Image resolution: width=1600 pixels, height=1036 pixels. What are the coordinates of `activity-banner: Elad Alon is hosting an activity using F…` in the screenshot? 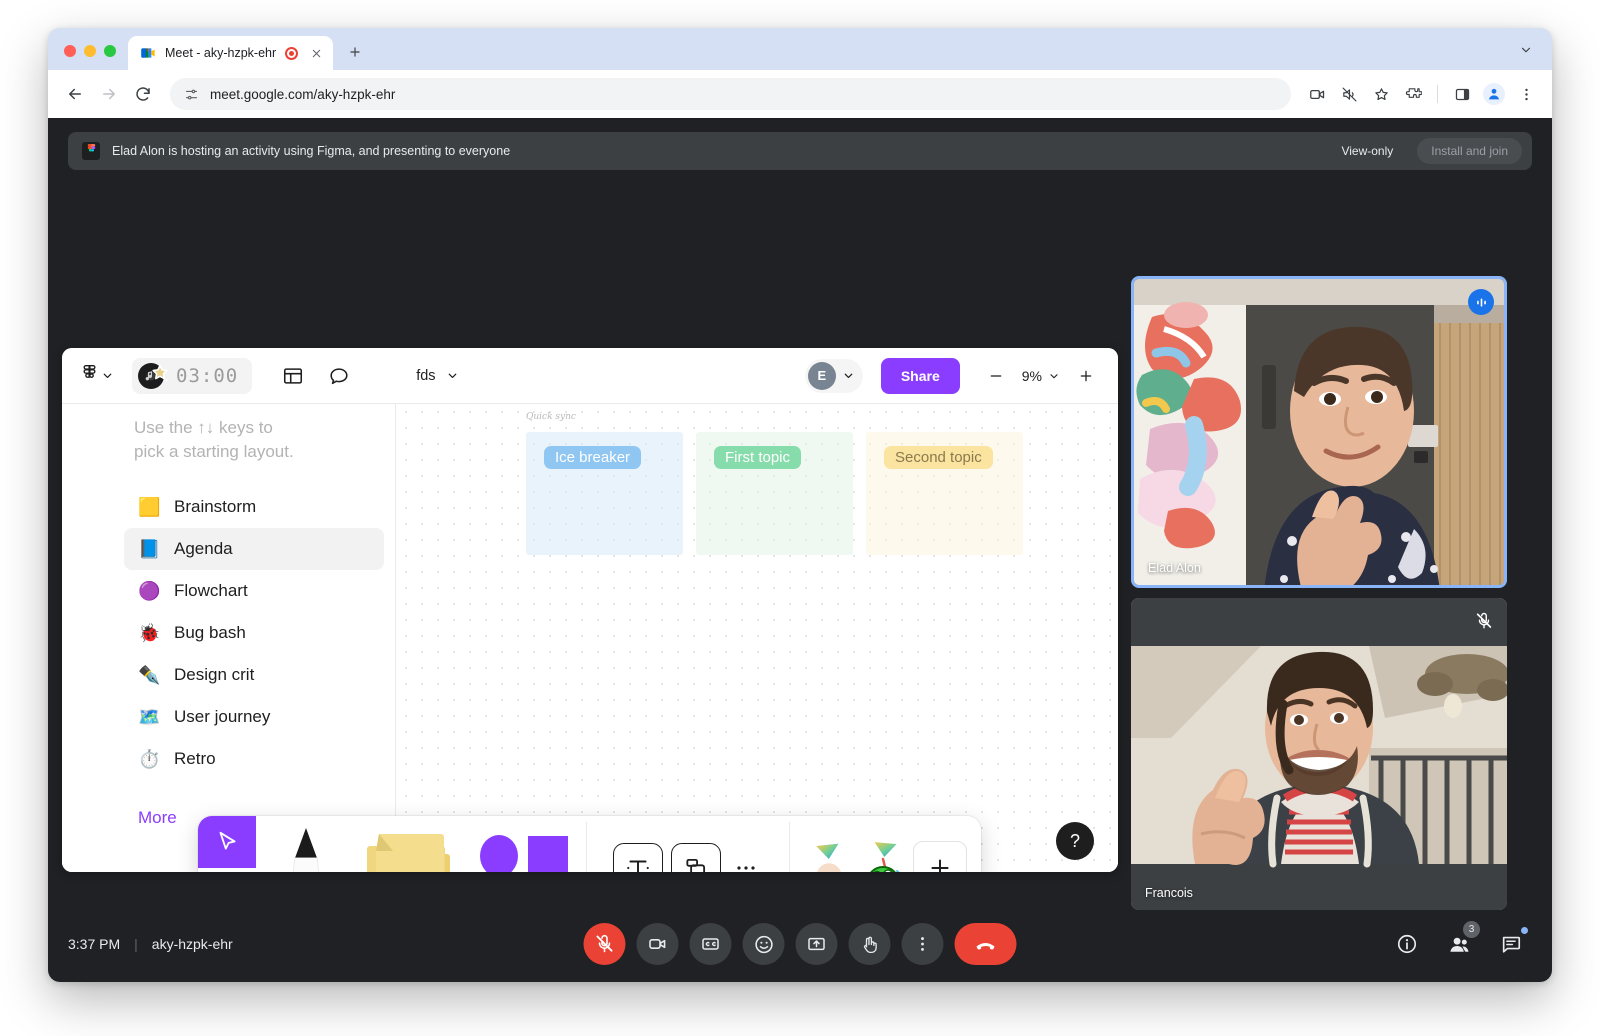 It's located at (800, 151).